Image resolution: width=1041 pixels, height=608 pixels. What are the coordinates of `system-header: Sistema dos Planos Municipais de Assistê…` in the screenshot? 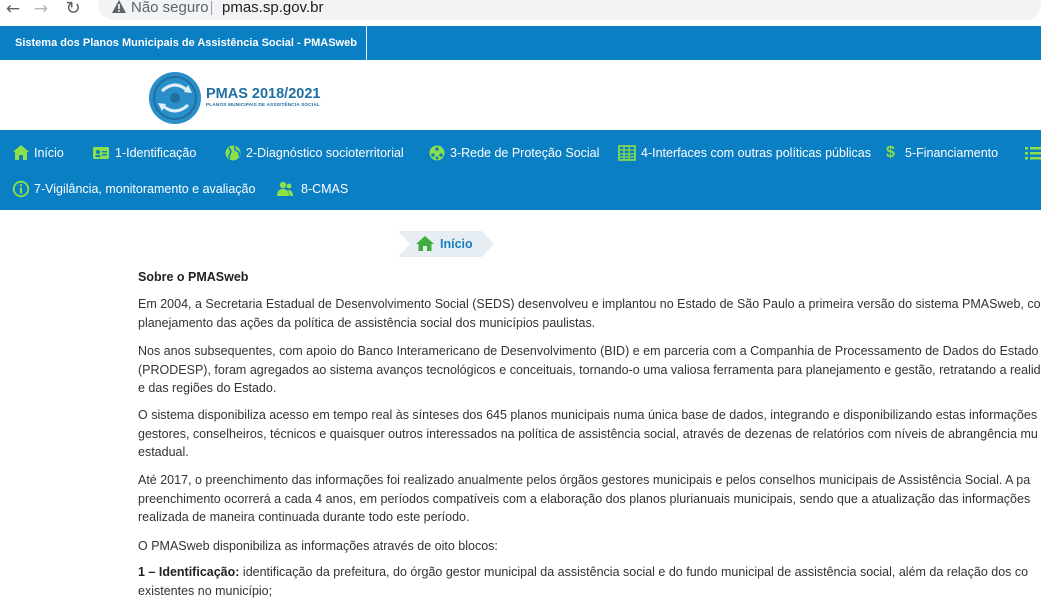 It's located at (520, 43).